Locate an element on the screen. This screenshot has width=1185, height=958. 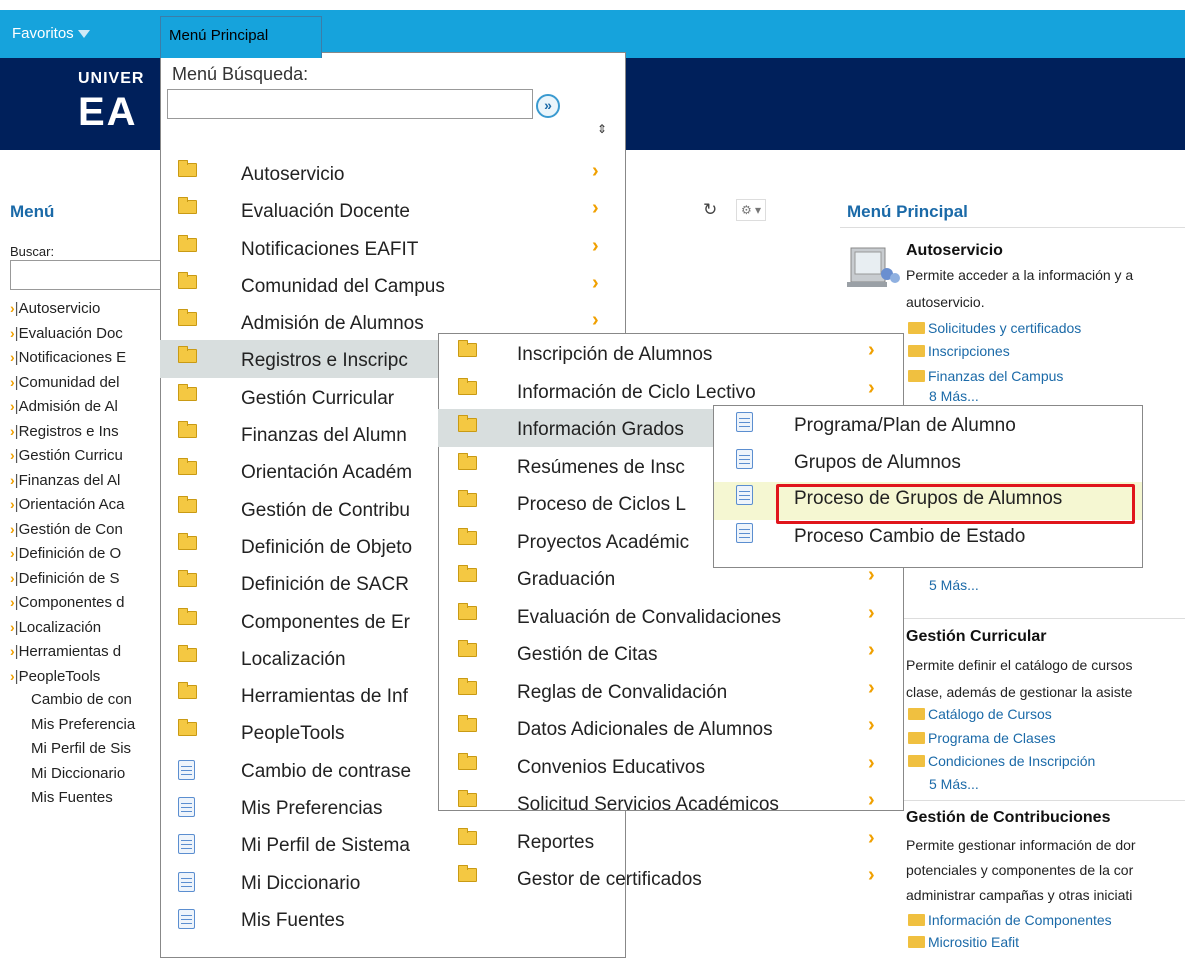
main-menu-item-label: Cambio de contrase is located at coordinates (326, 772).